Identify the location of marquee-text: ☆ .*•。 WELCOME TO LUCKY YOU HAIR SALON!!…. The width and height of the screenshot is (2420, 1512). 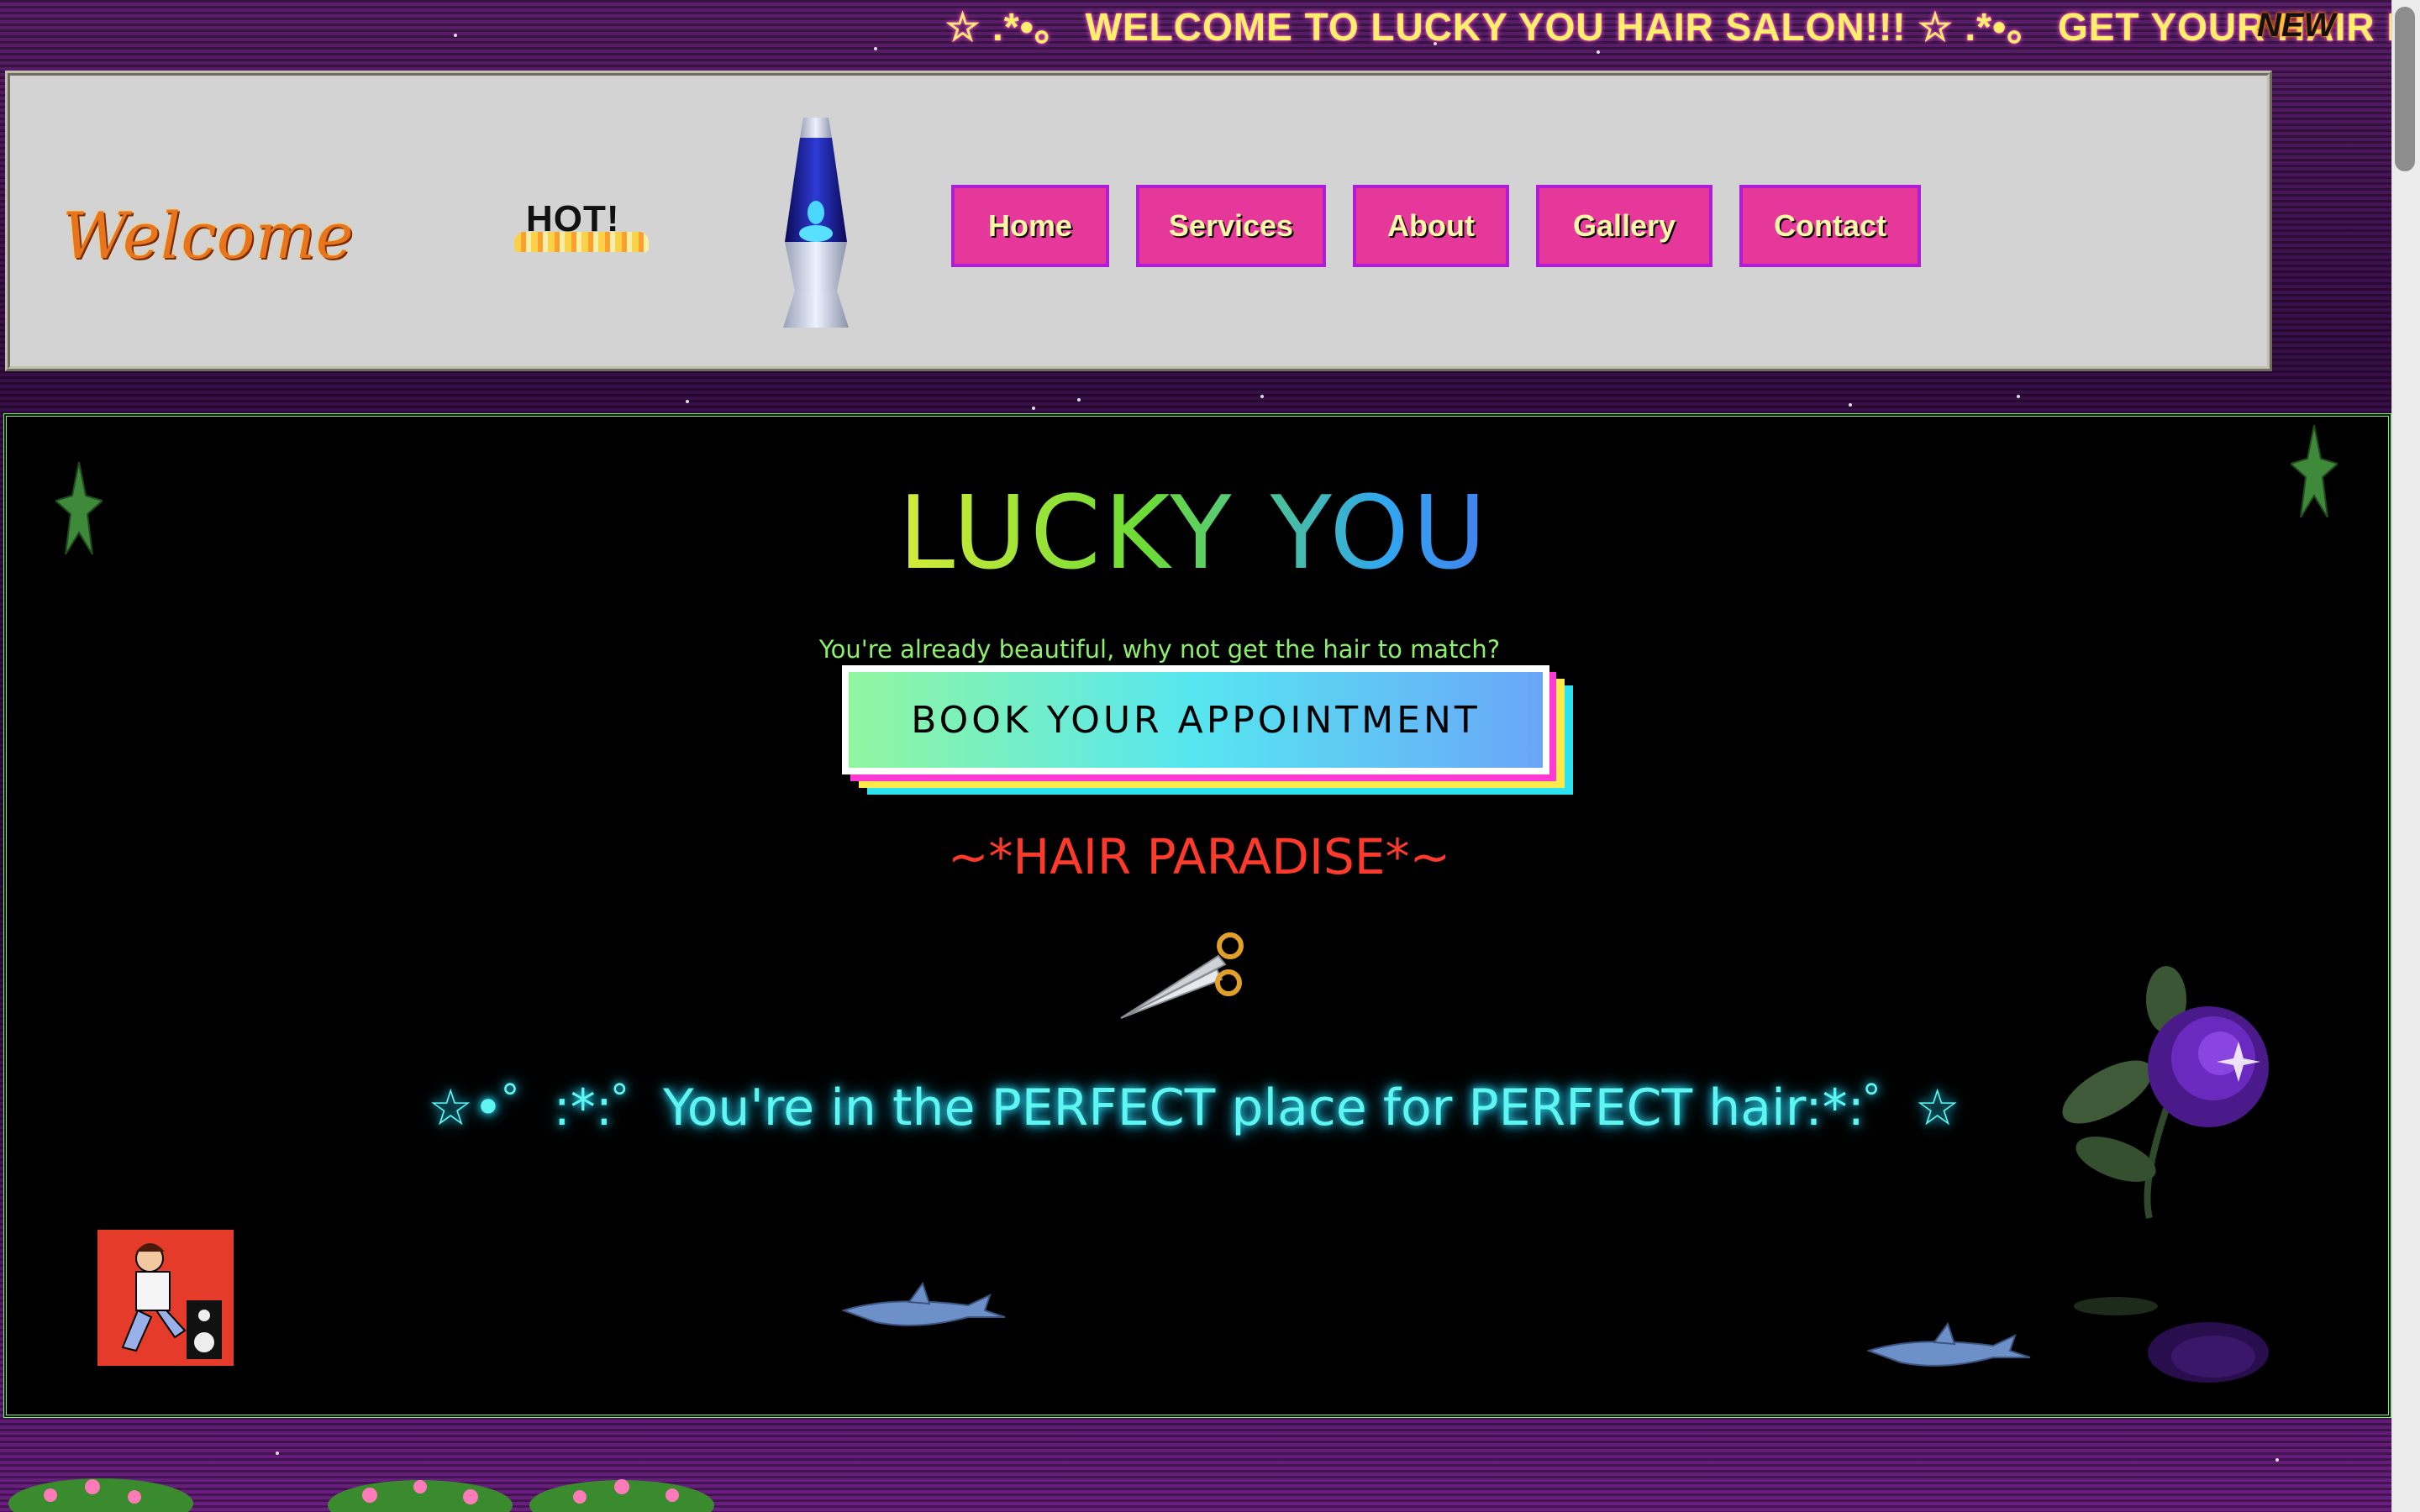
(1682, 27).